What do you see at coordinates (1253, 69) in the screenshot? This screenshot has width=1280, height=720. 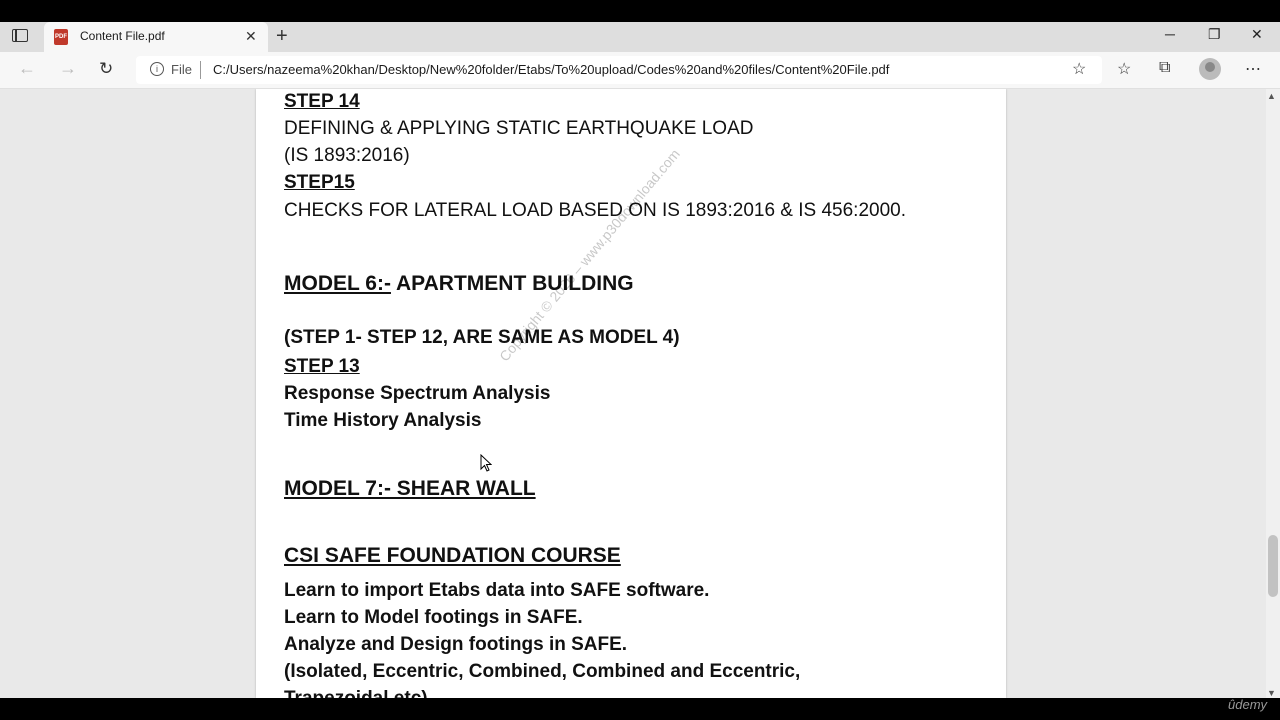 I see `more-icon: ⋯` at bounding box center [1253, 69].